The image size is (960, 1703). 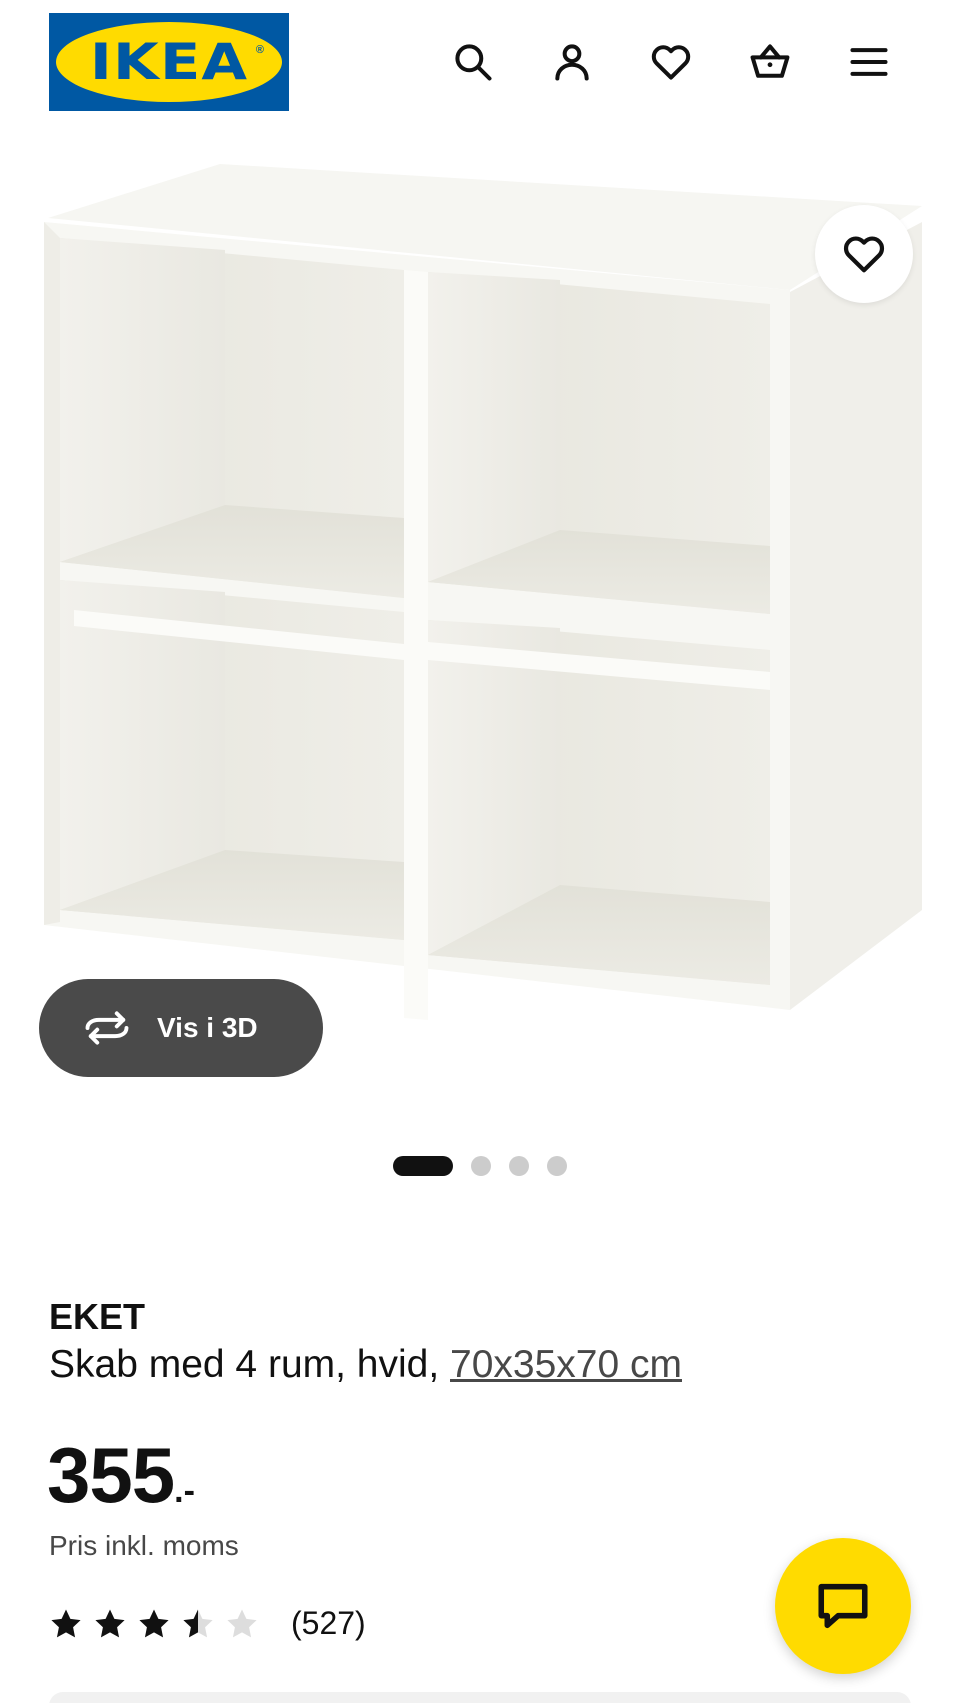 I want to click on carousel-indicator, so click(x=480, y=1166).